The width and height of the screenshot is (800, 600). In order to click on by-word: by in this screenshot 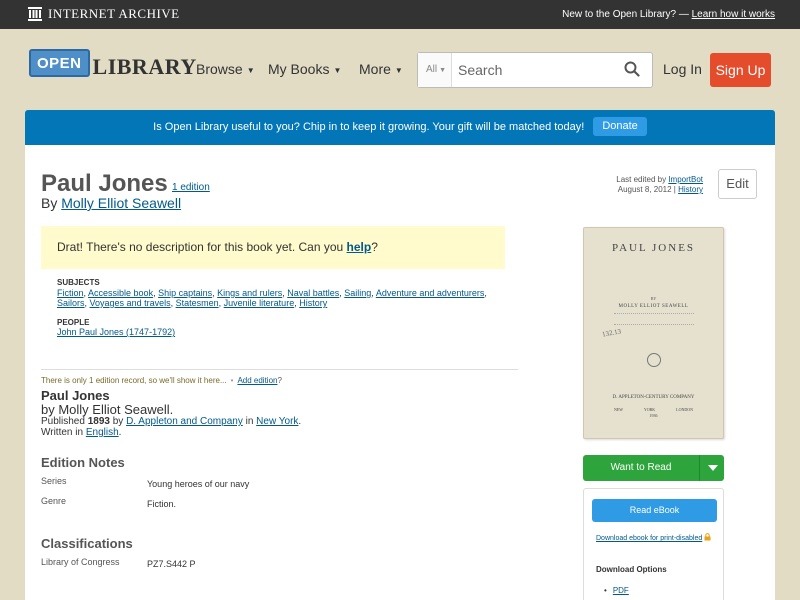, I will do `click(118, 421)`.